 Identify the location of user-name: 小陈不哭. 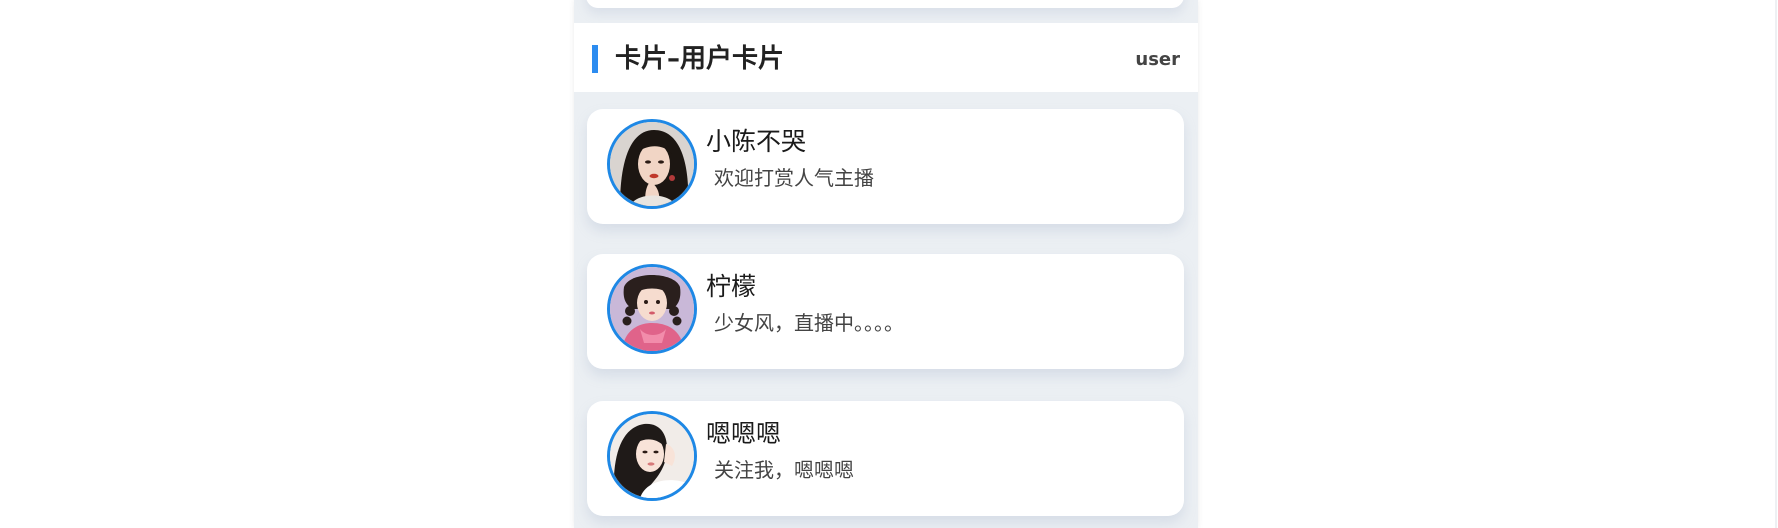
(756, 141).